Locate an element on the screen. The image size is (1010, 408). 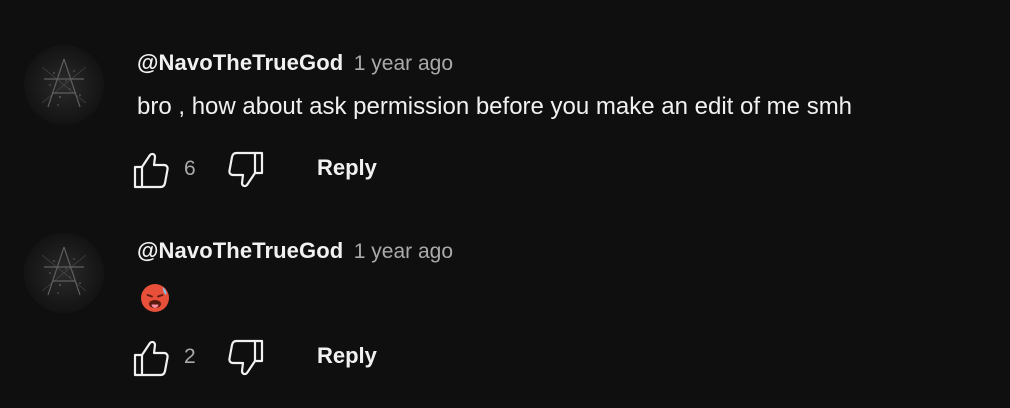
like-count: 2 is located at coordinates (190, 356).